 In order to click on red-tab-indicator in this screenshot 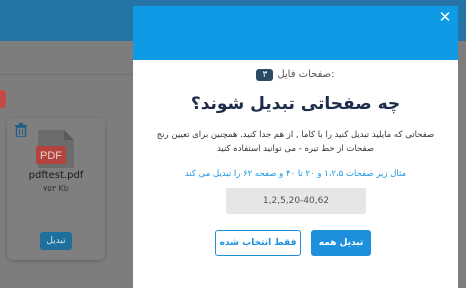, I will do `click(3, 99)`.